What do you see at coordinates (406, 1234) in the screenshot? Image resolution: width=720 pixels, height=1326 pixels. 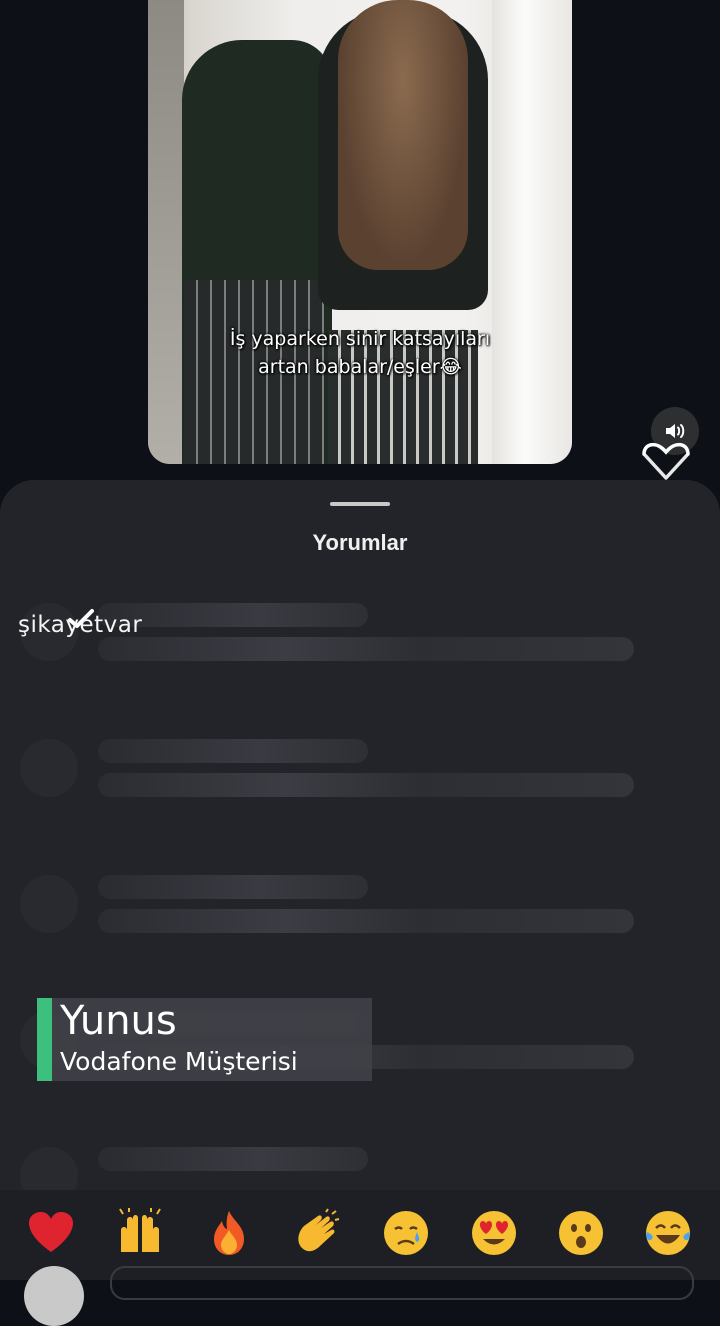 I see `crying-face-emoji-icon` at bounding box center [406, 1234].